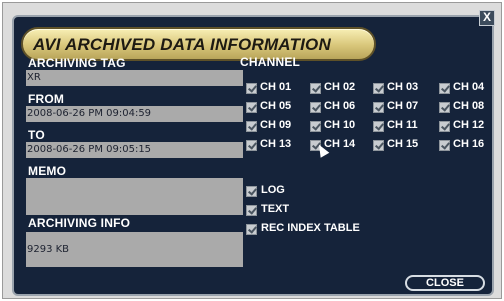 This screenshot has width=504, height=301. Describe the element at coordinates (134, 78) in the screenshot. I see `archiving-tag-field: XR` at that location.